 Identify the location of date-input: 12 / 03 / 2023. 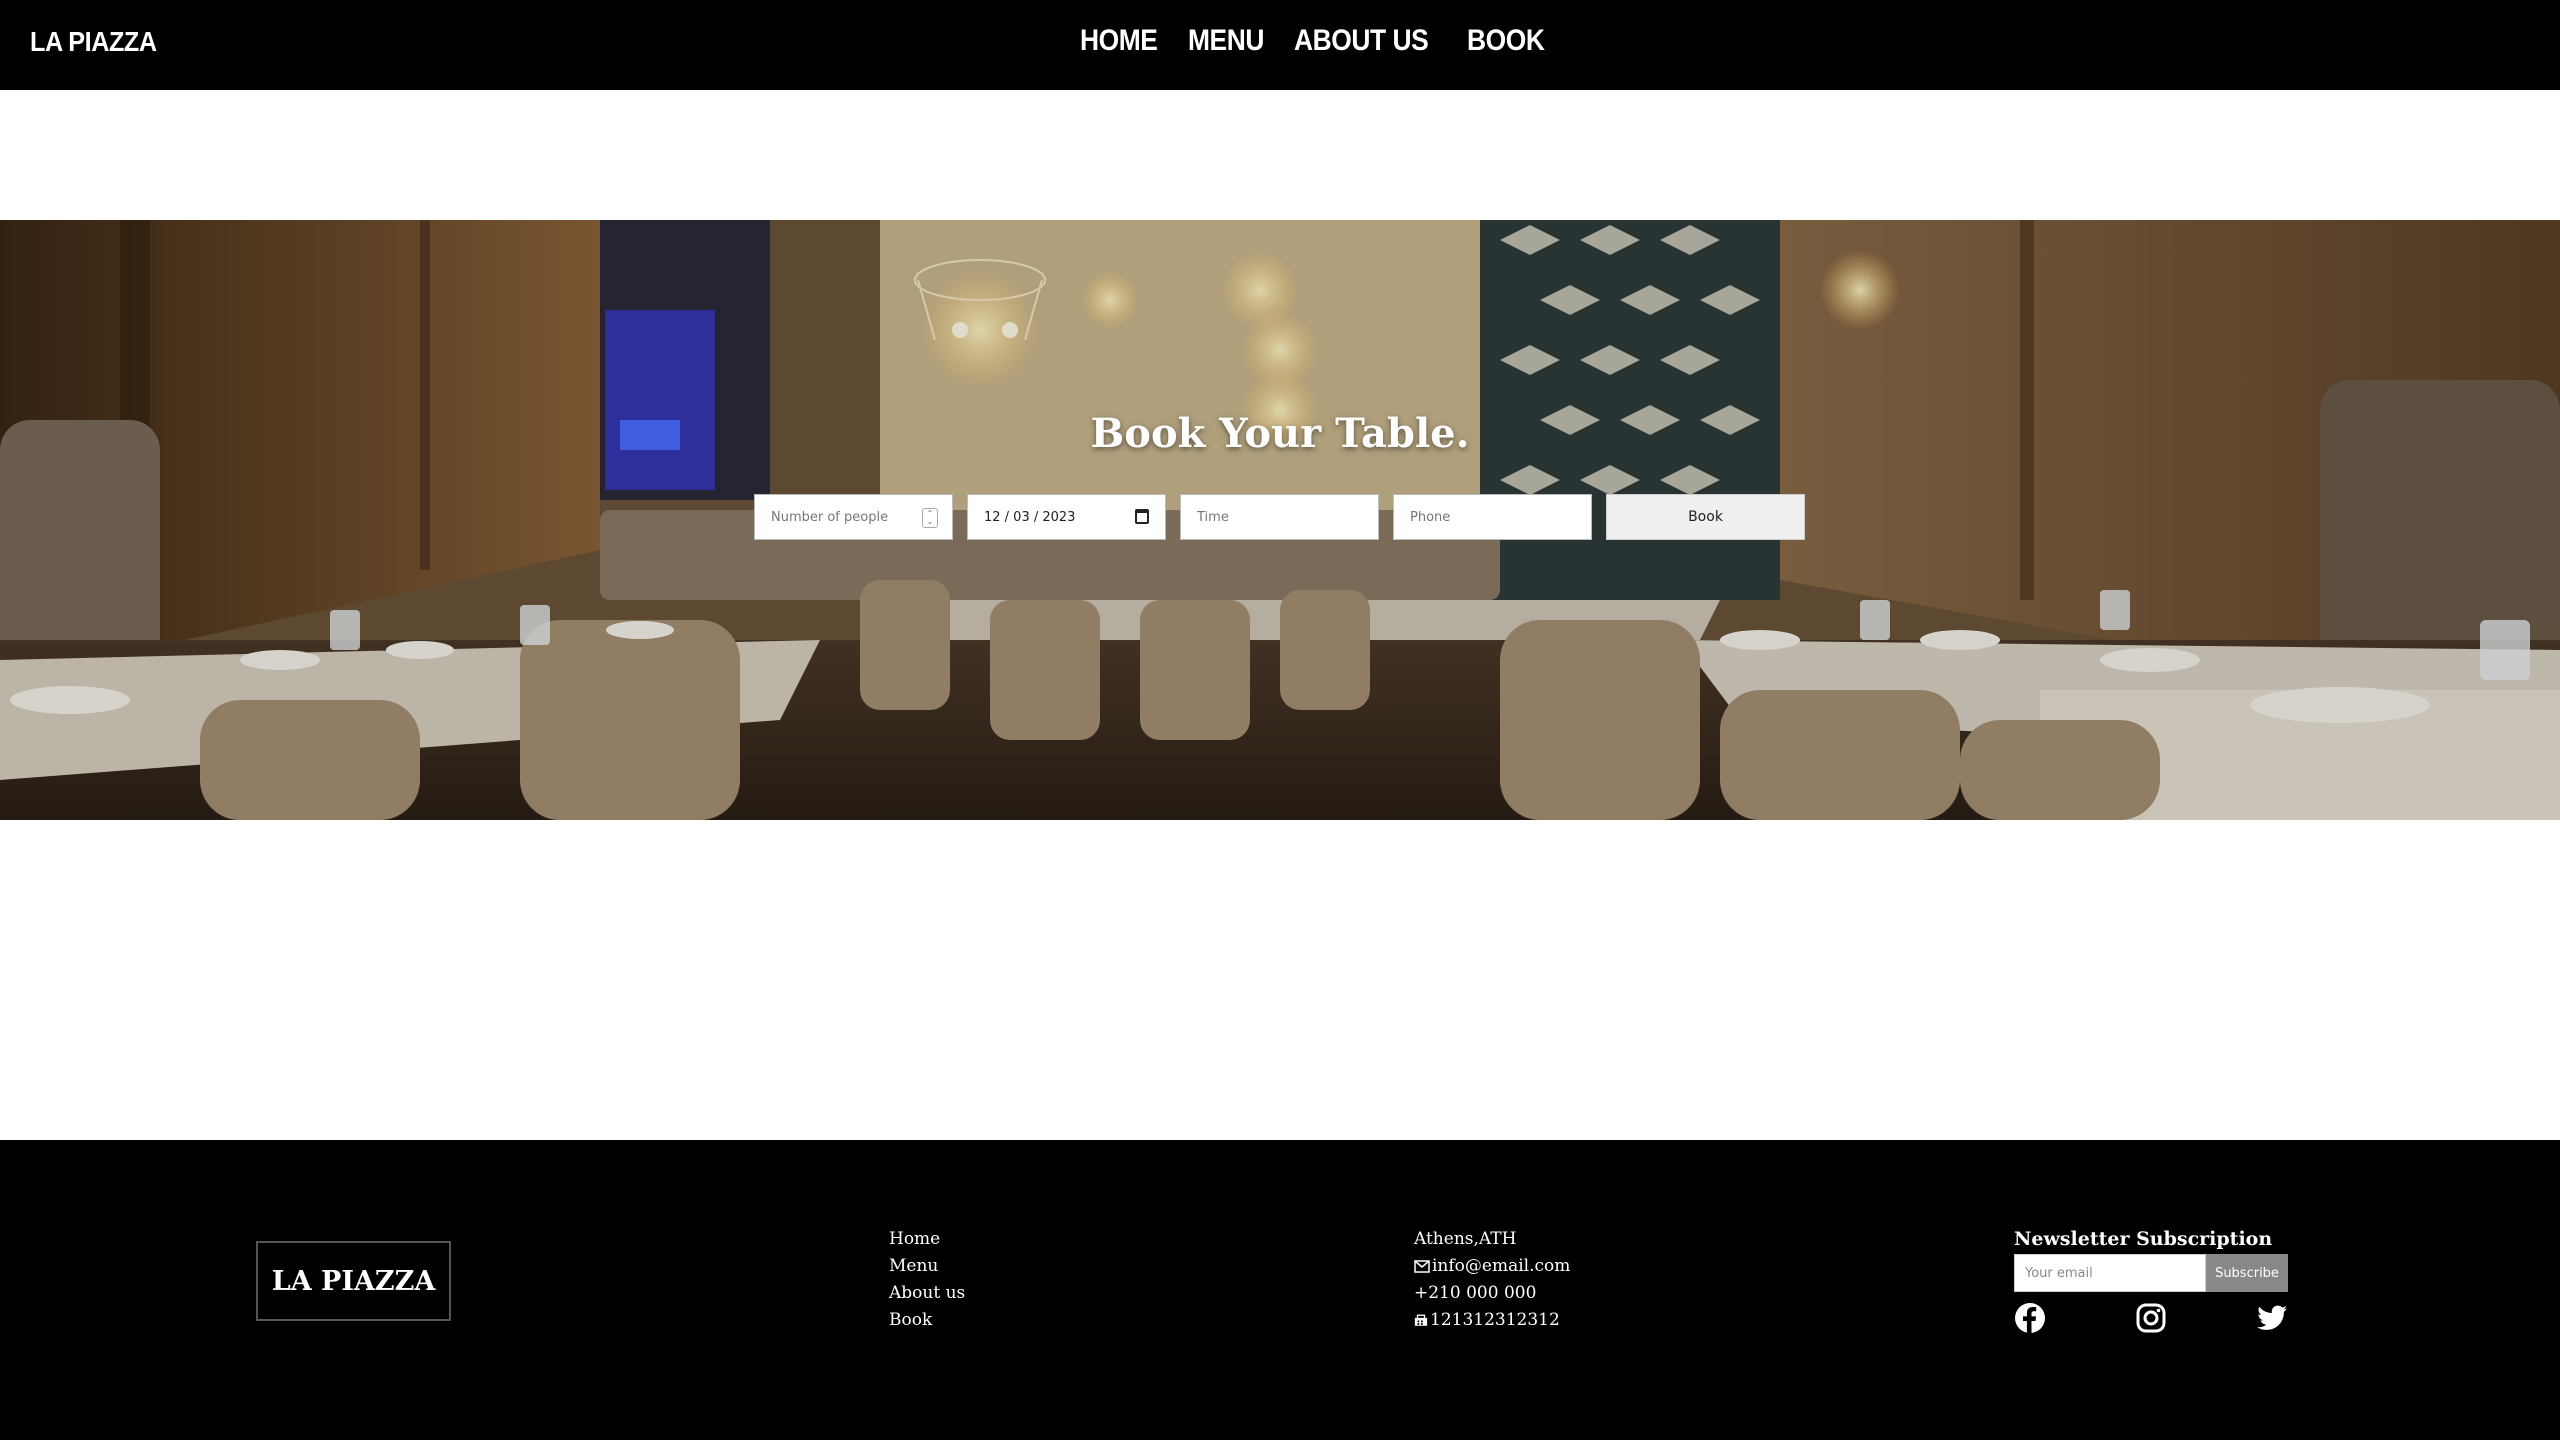
(1066, 517).